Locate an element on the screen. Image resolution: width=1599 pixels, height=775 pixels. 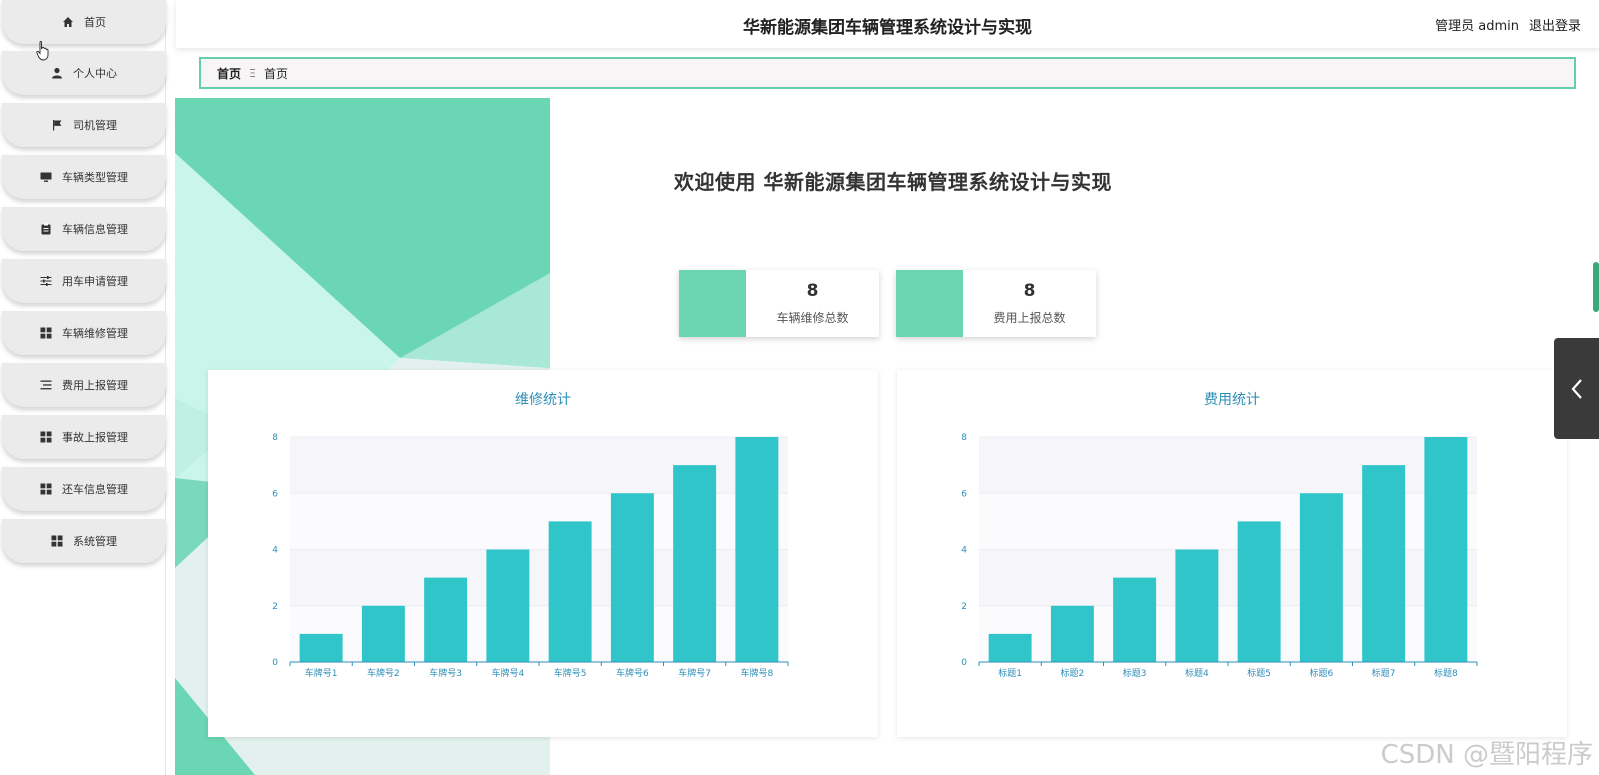
x-tick-label: 车牌号2 is located at coordinates (383, 673).